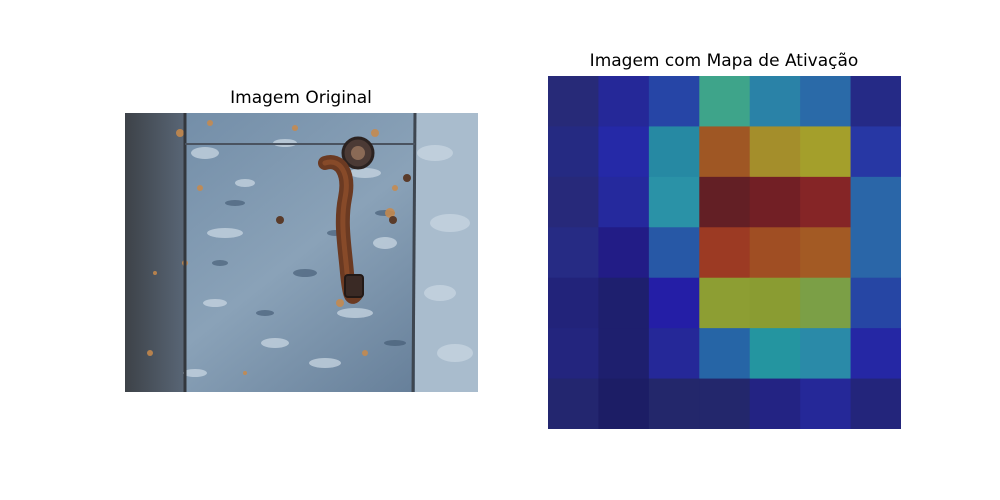  Describe the element at coordinates (724, 61) in the screenshot. I see `activation-map-title: Imagem com Mapa de Ativação` at that location.